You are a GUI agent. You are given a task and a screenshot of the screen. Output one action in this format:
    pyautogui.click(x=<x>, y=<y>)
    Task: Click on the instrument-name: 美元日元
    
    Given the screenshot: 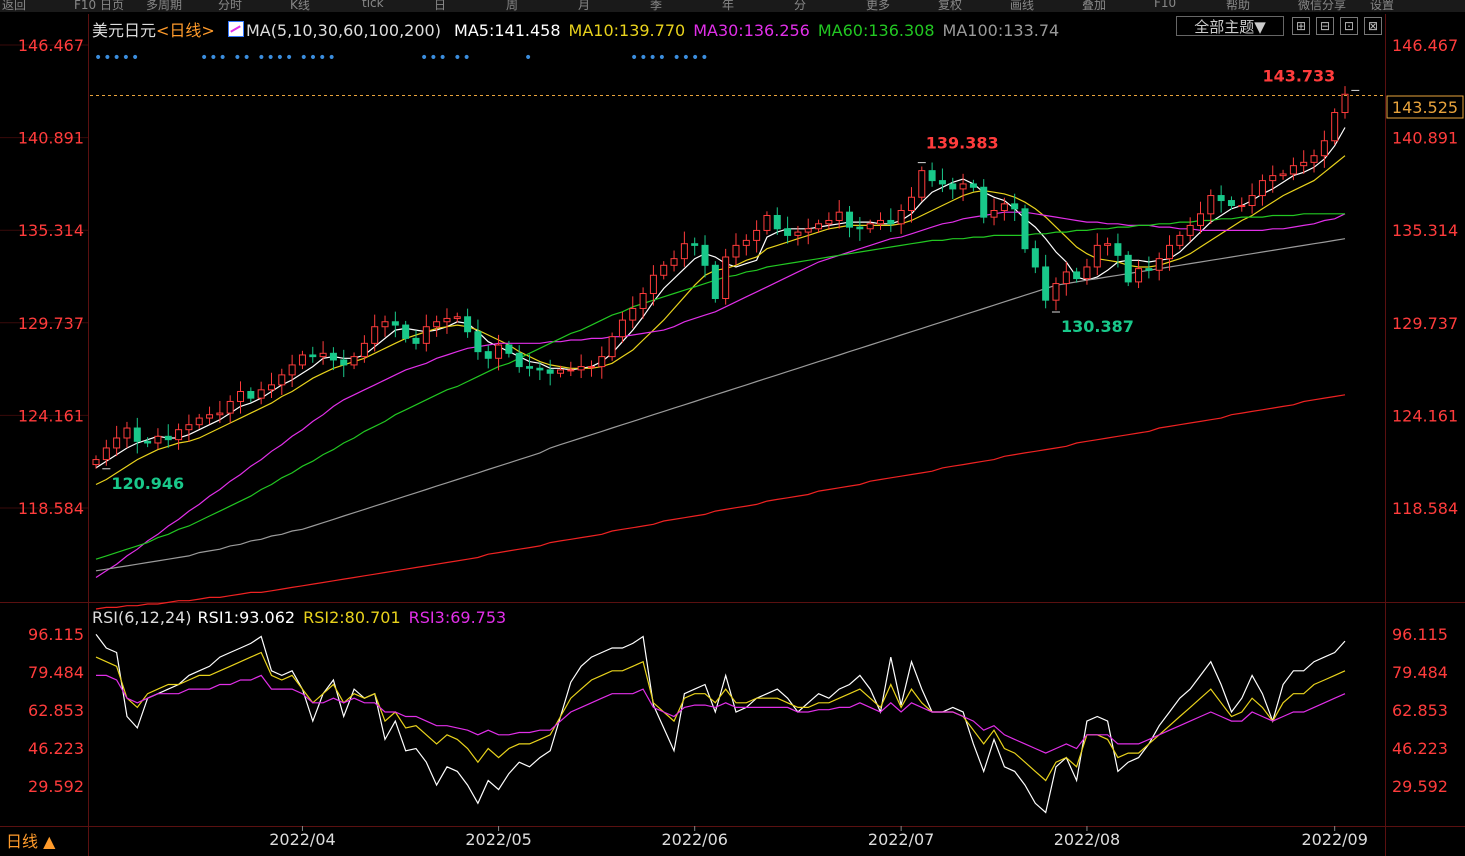 What is the action you would take?
    pyautogui.click(x=124, y=30)
    